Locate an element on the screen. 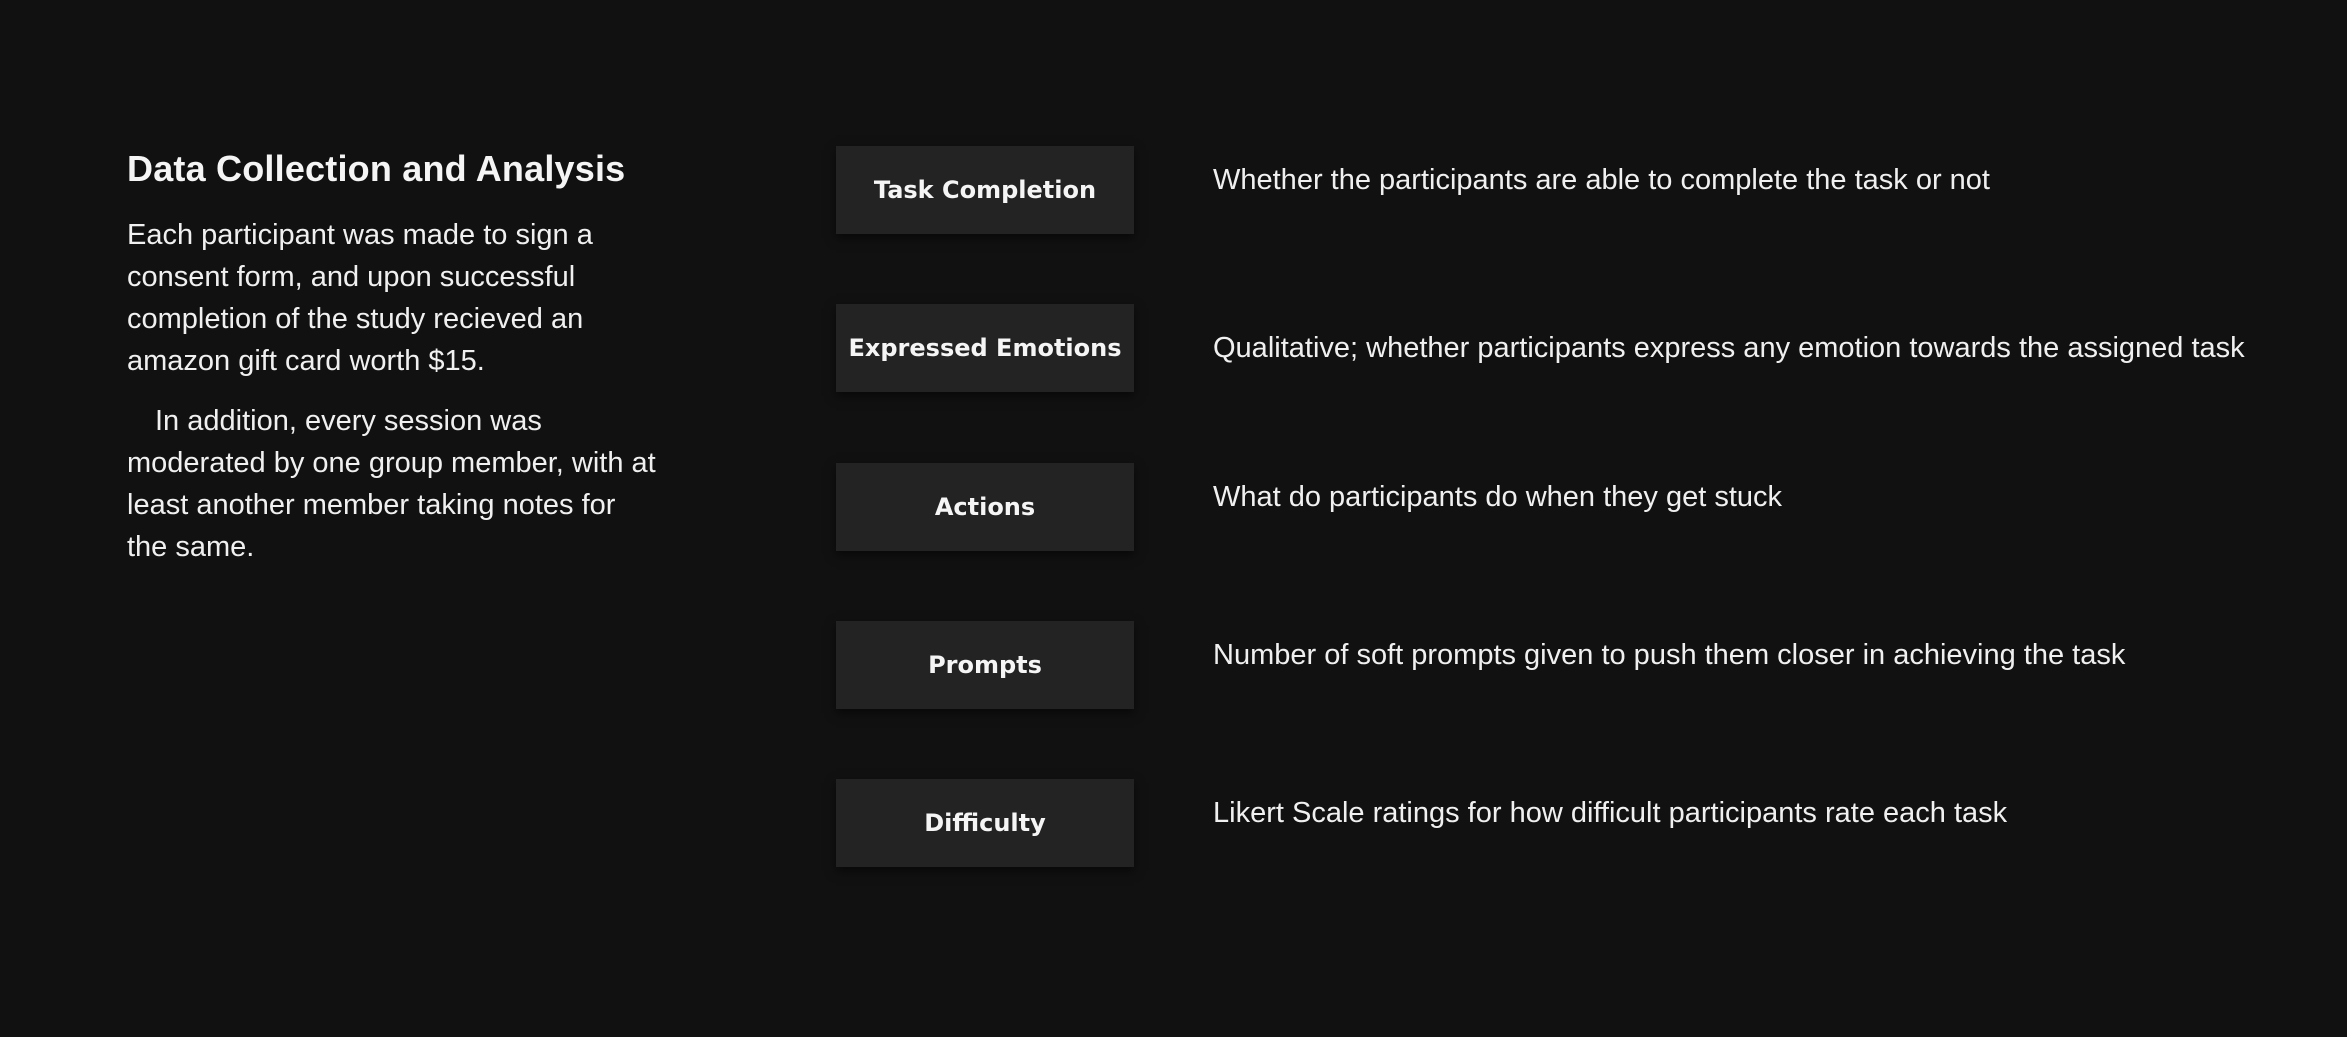 The image size is (2347, 1037). metric-label-box: Difficulty is located at coordinates (985, 823).